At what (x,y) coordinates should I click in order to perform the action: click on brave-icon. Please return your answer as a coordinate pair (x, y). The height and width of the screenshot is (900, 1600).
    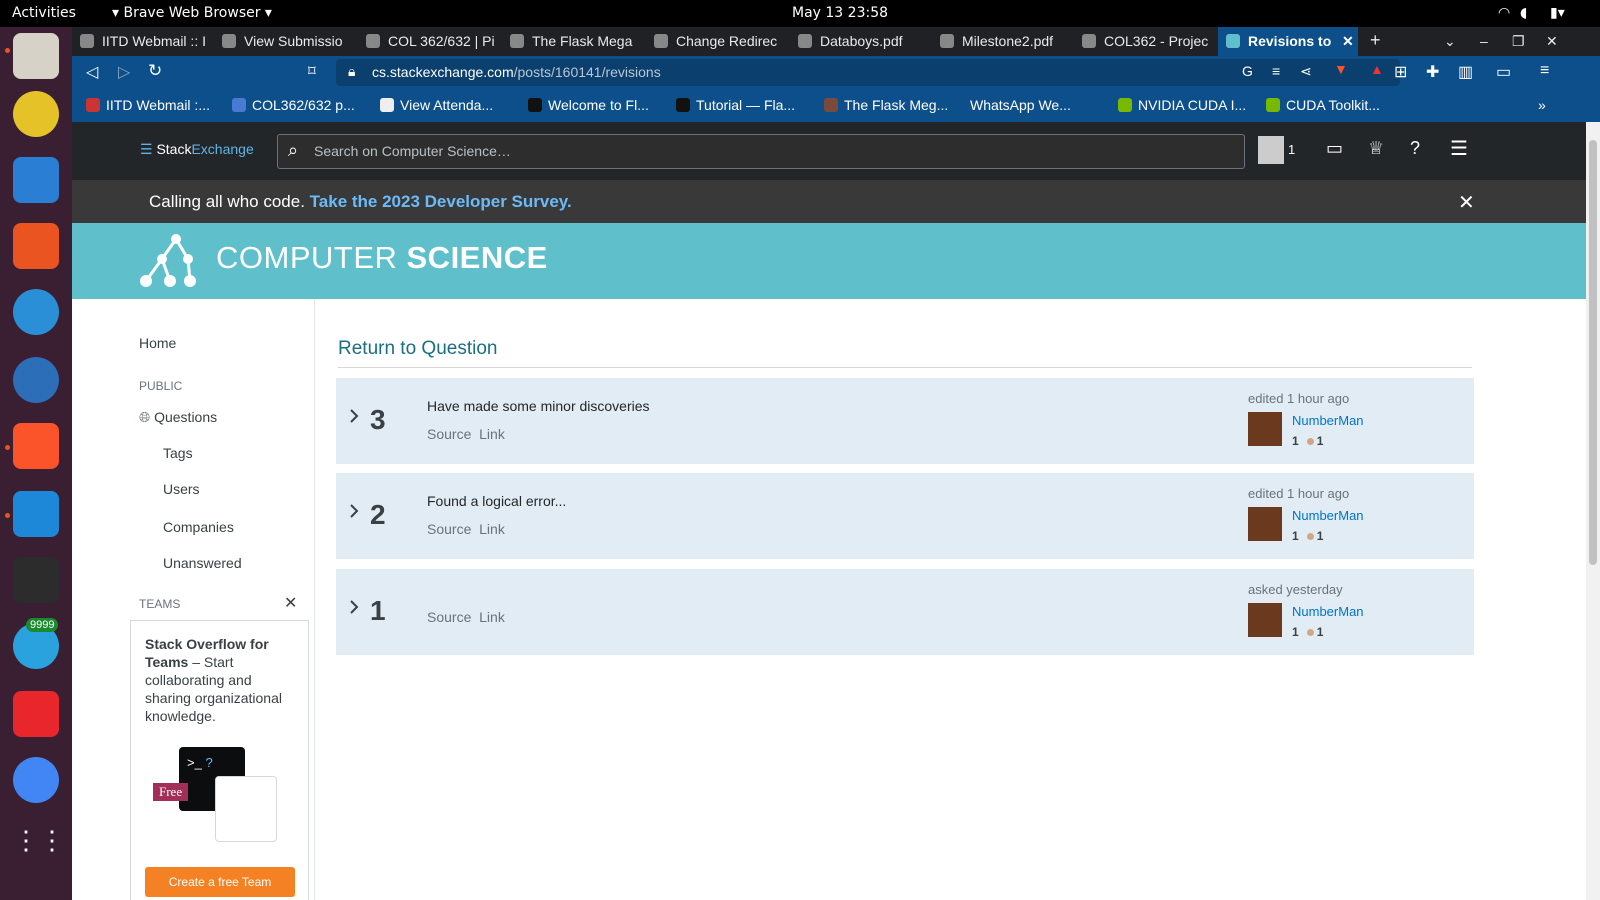
    Looking at the image, I should click on (36, 446).